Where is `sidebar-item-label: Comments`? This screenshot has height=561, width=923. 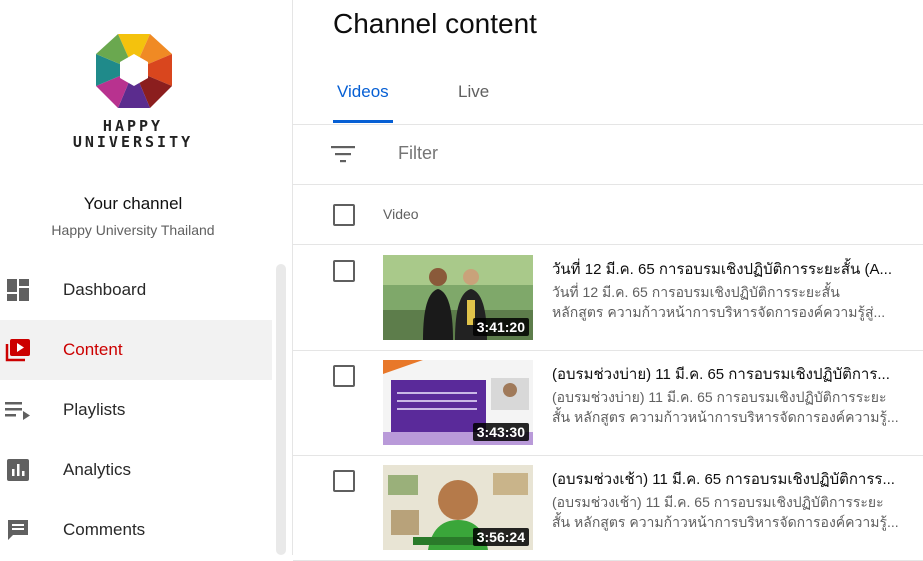 sidebar-item-label: Comments is located at coordinates (104, 529).